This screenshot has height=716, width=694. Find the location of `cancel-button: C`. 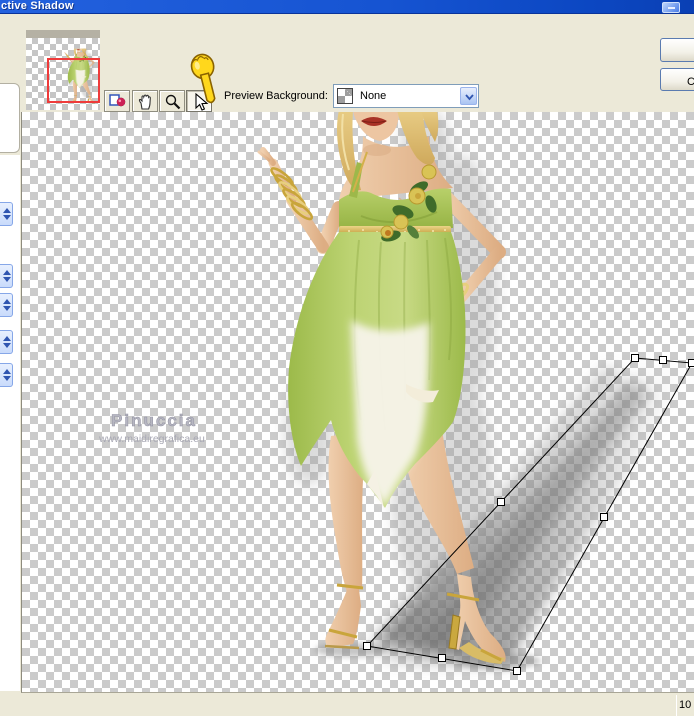

cancel-button: C is located at coordinates (677, 79).